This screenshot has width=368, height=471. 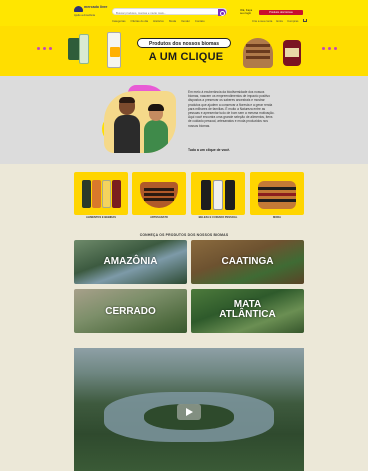 I want to click on category-beauty: BELEZA E CUIDADO PESSOAL, so click(x=218, y=197).